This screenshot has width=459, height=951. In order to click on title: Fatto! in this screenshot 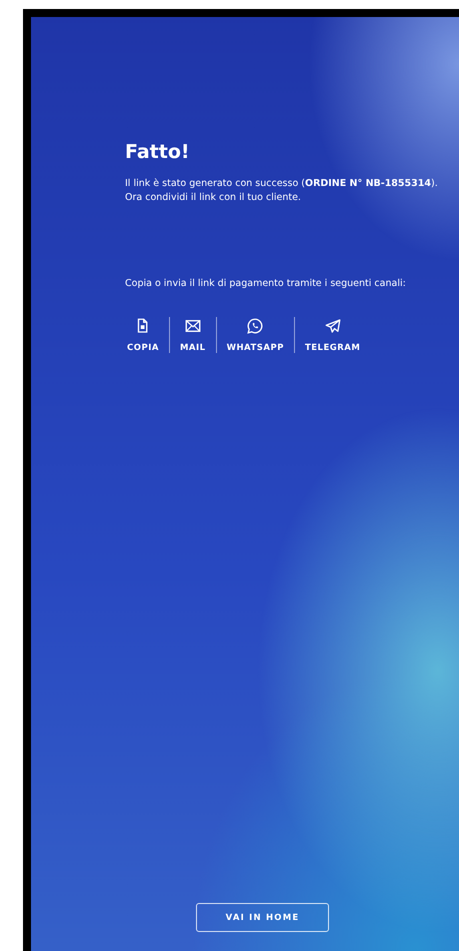, I will do `click(158, 152)`.